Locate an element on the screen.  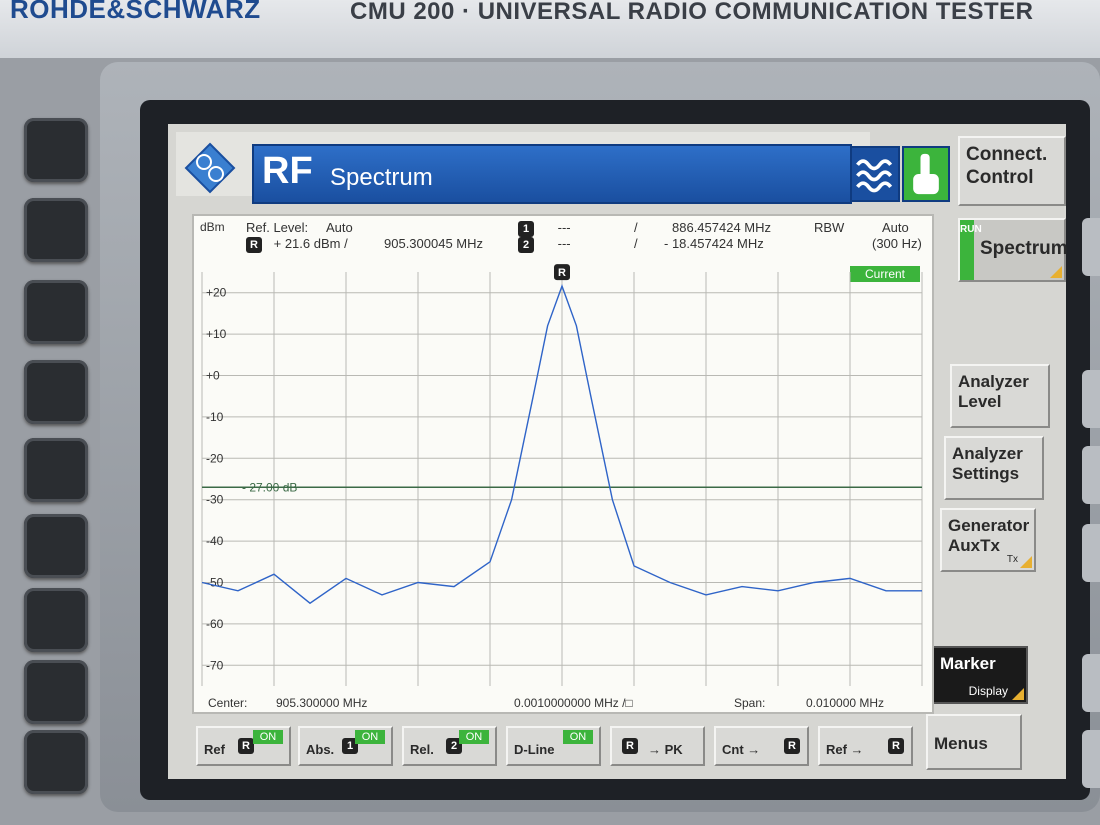
y-tick-label: +20 is located at coordinates (216, 293).